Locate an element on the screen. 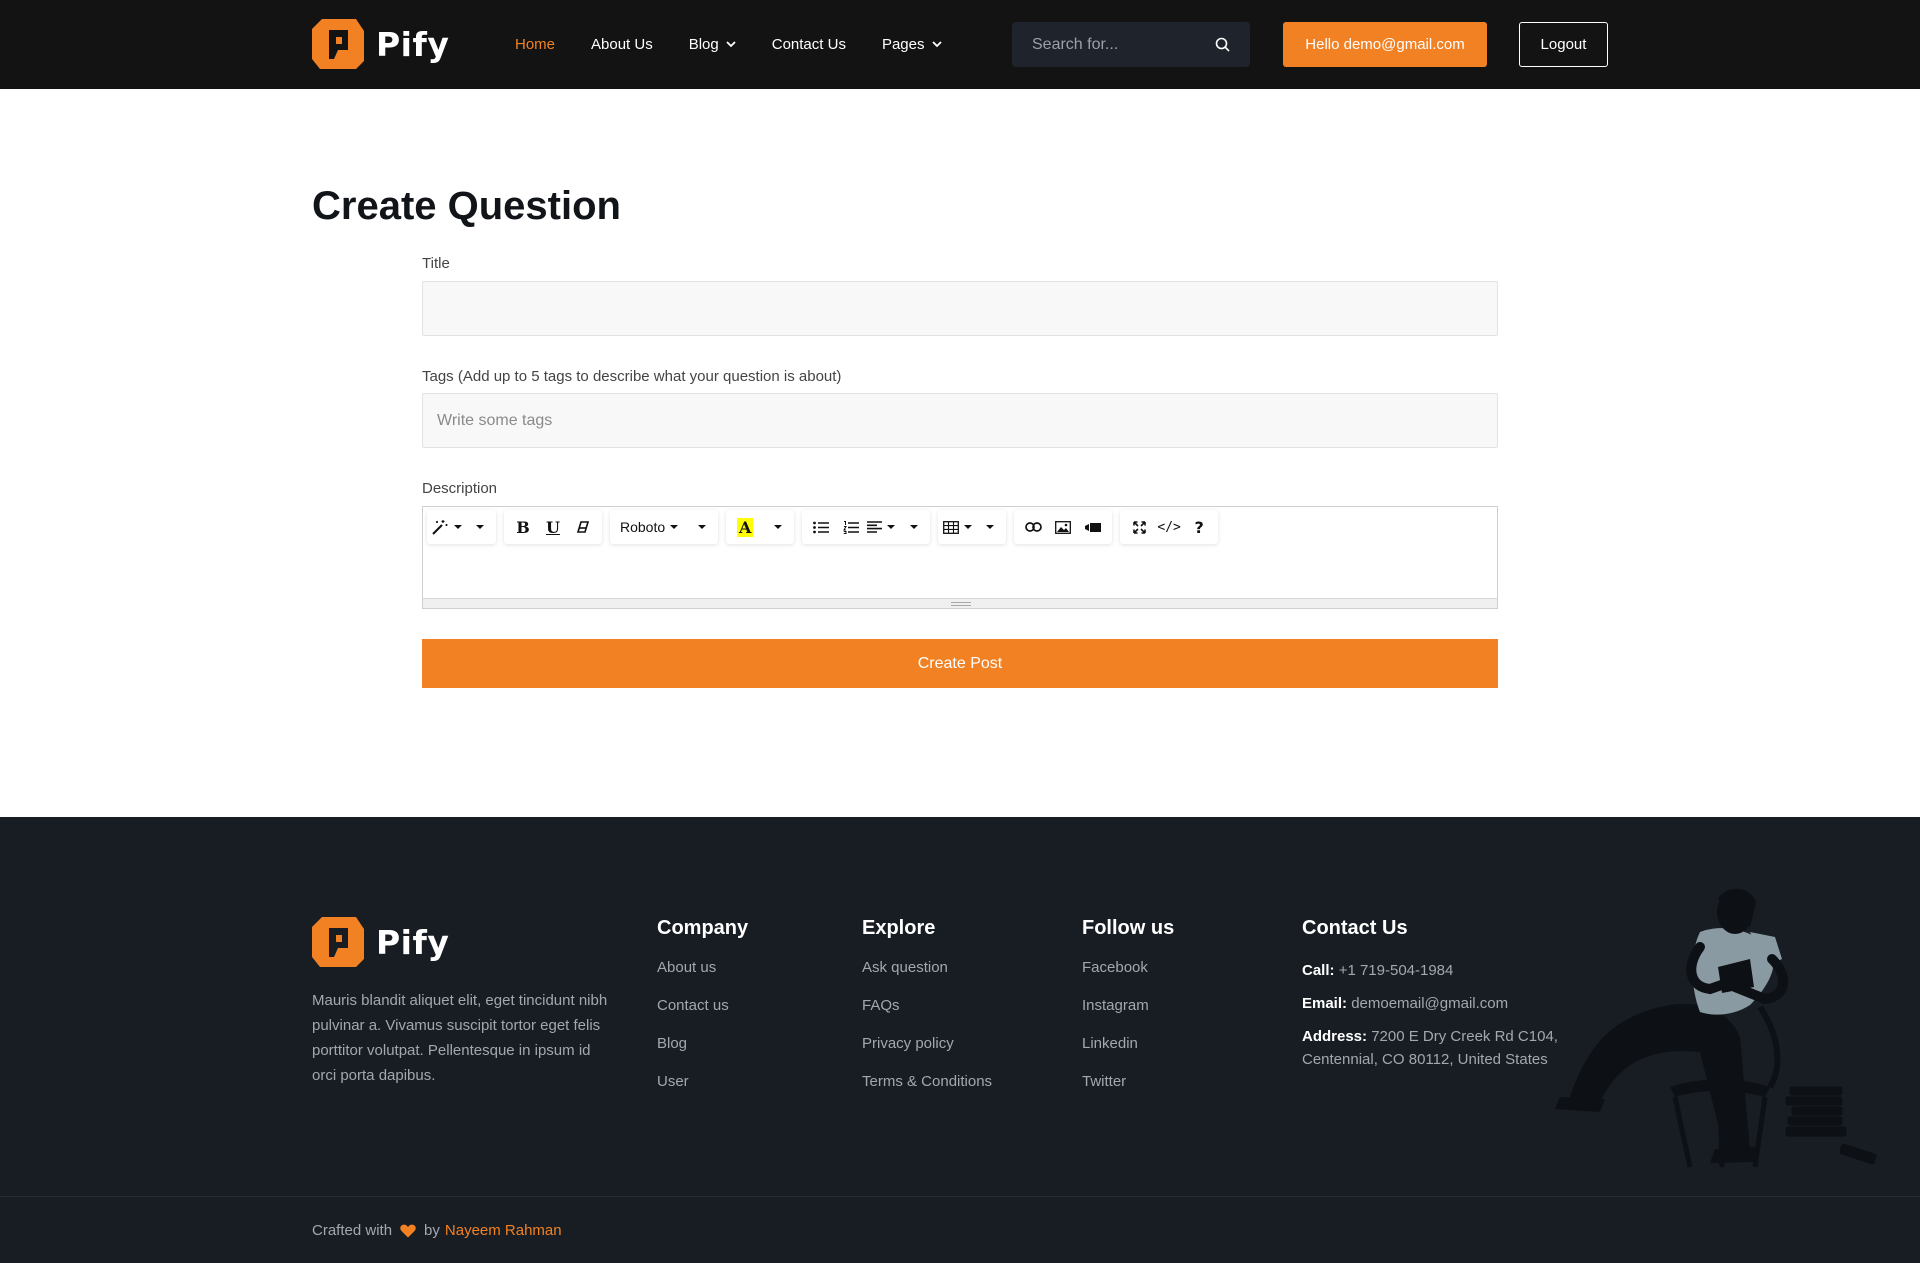 The height and width of the screenshot is (1263, 1920). footer-company: Company About us Contact us Blog User is located at coordinates (702, 1014).